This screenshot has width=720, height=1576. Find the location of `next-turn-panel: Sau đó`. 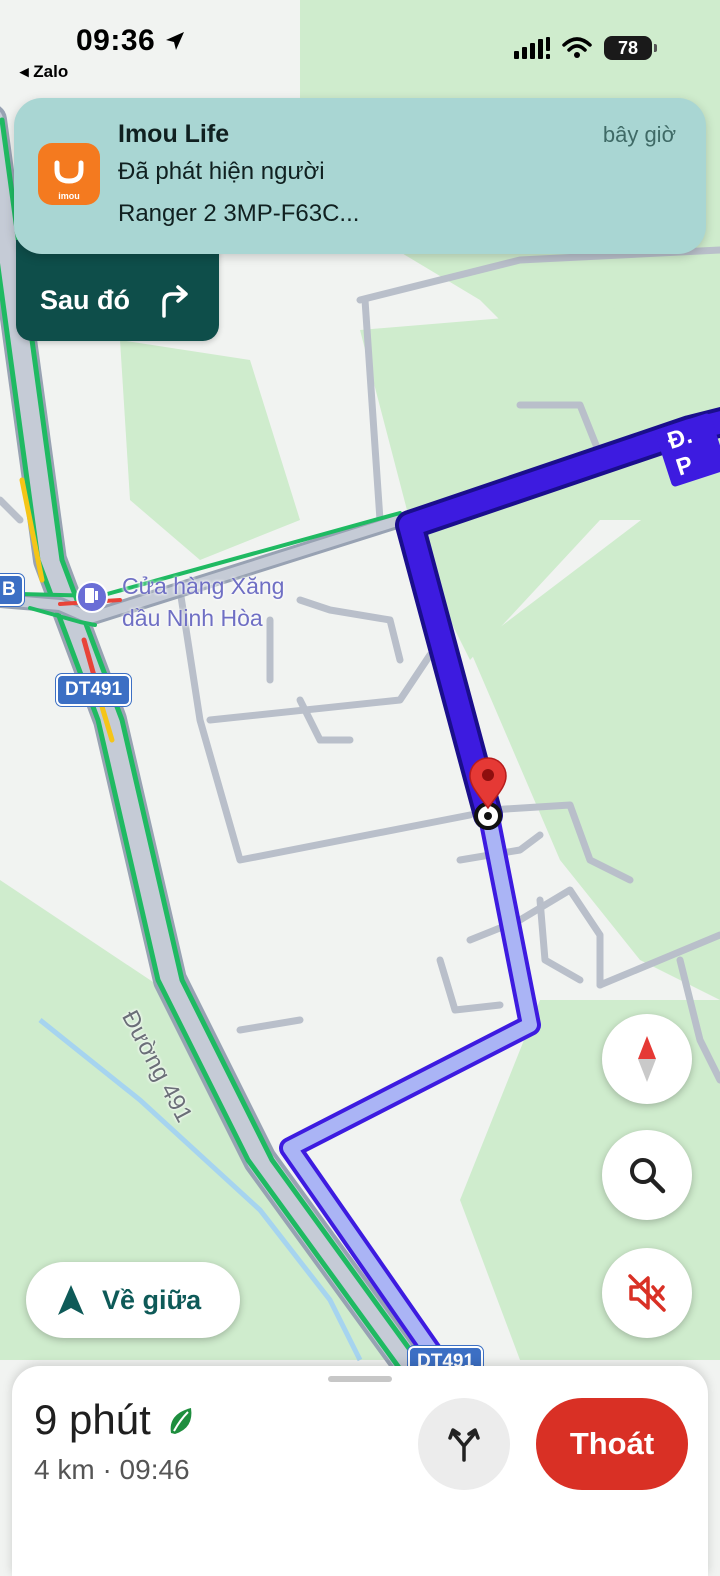

next-turn-panel: Sau đó is located at coordinates (117, 290).